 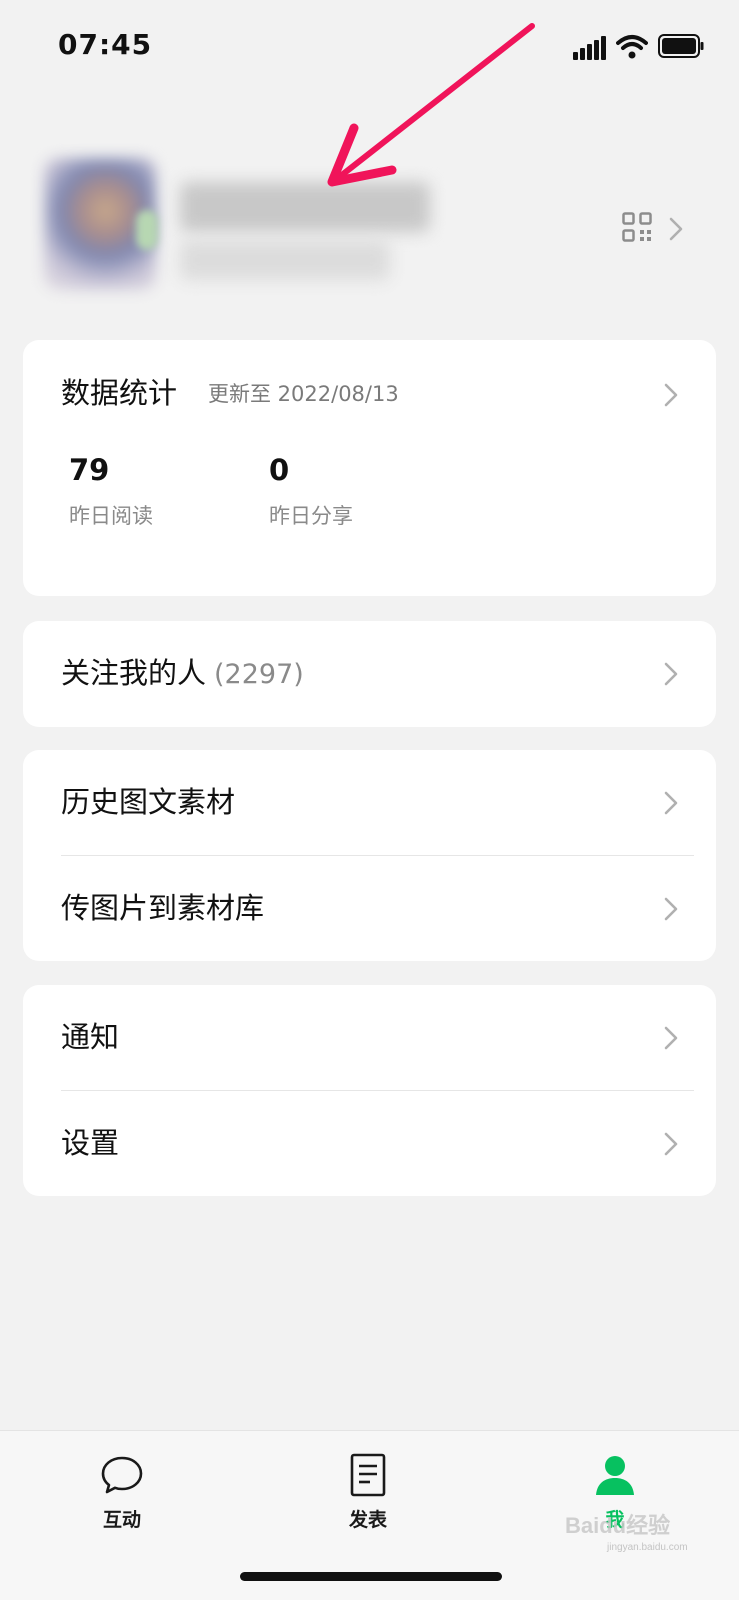 I want to click on status-time: 07:45, so click(x=105, y=44).